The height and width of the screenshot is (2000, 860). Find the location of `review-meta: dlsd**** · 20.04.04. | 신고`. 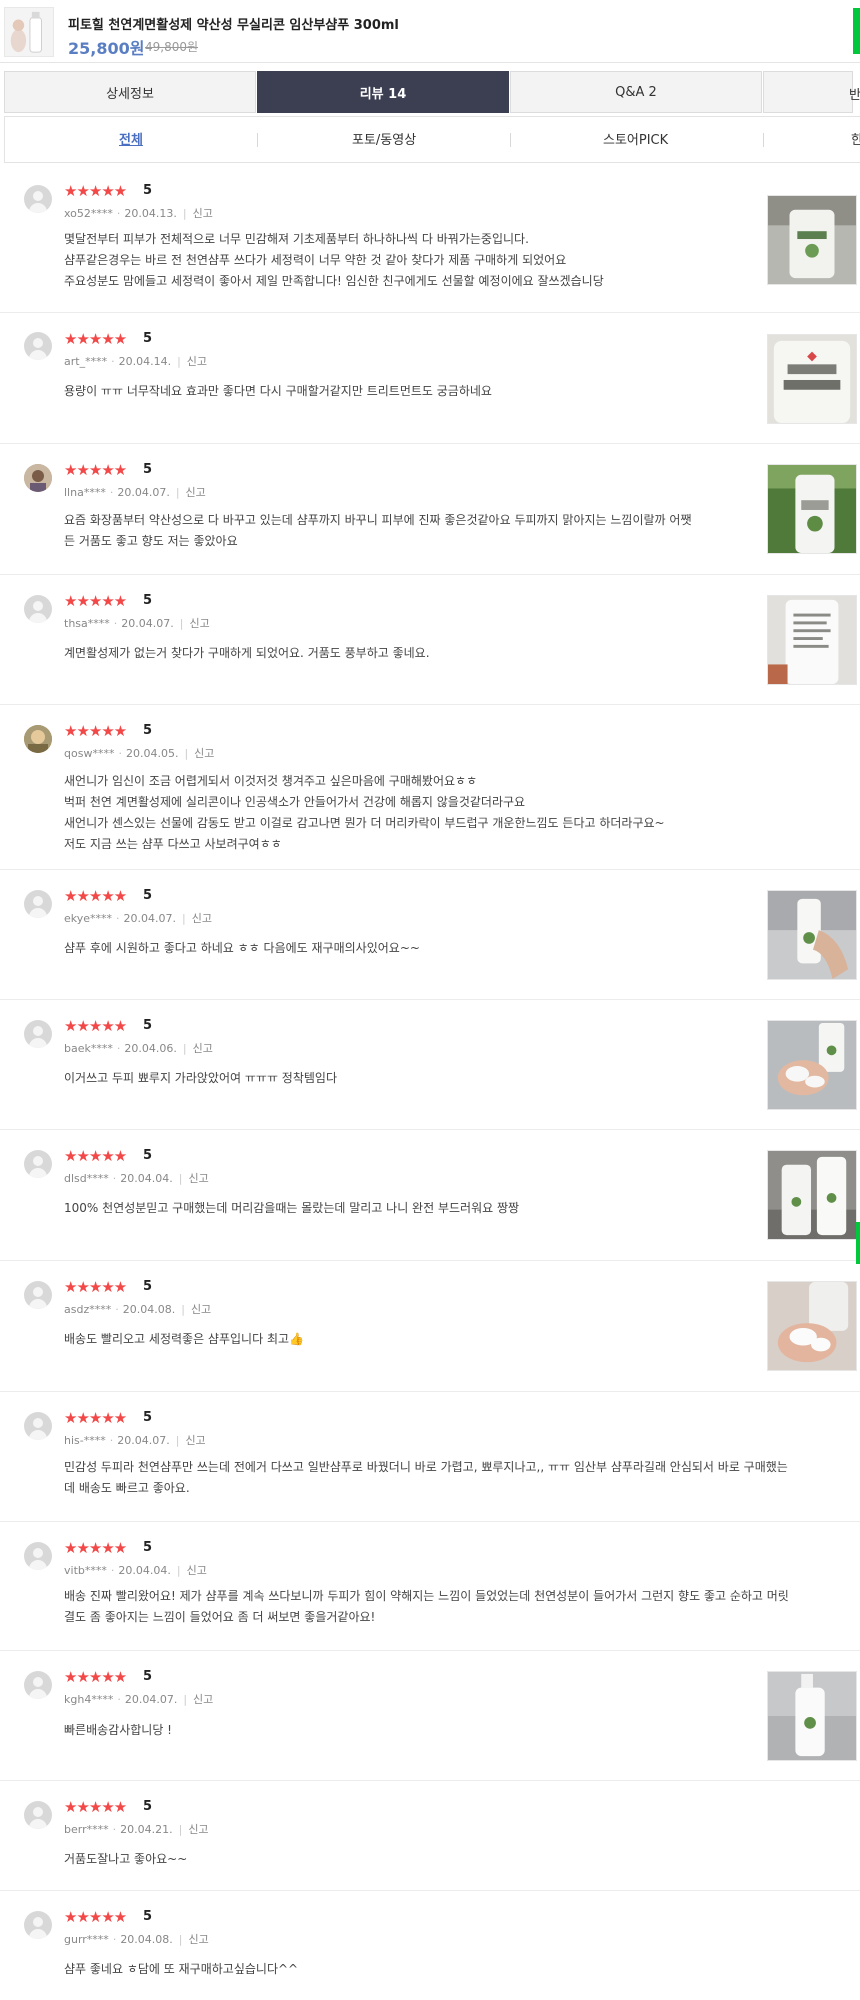

review-meta: dlsd**** · 20.04.04. | 신고 is located at coordinates (136, 1178).